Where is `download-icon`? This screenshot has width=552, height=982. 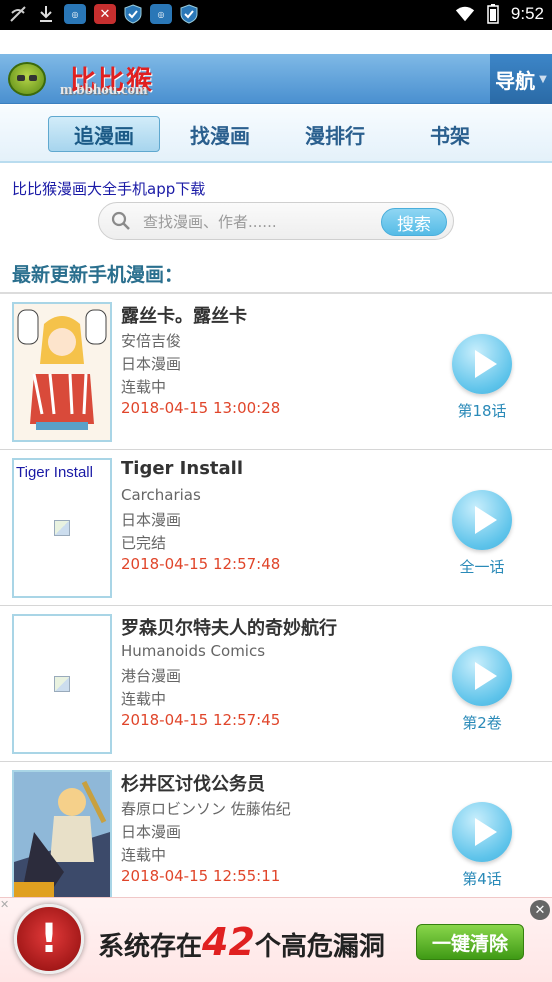 download-icon is located at coordinates (46, 14).